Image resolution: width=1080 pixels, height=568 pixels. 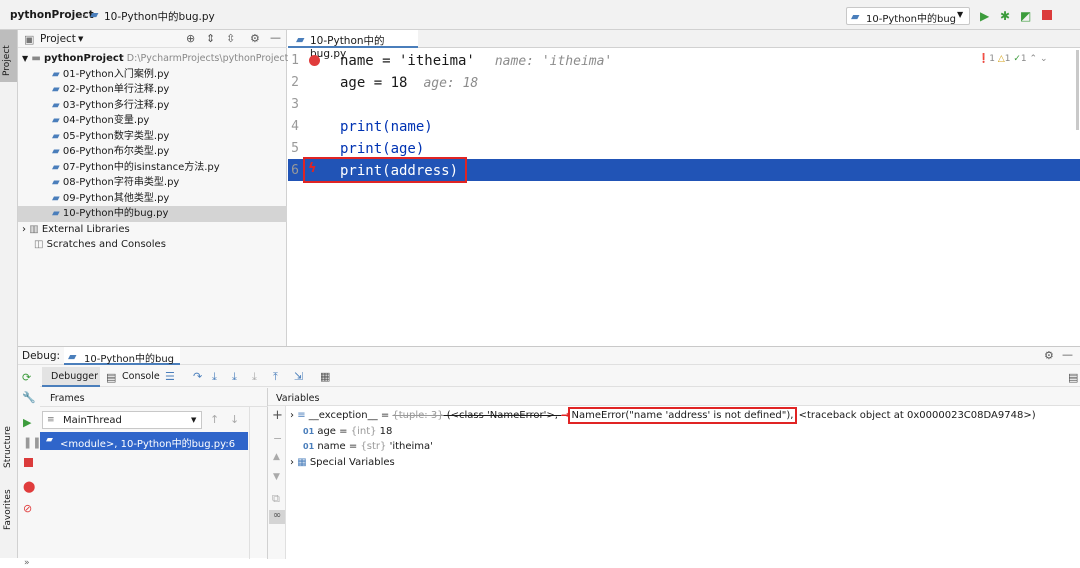 I want to click on variable-value: (<class 'NameError'>,, so click(x=502, y=415).